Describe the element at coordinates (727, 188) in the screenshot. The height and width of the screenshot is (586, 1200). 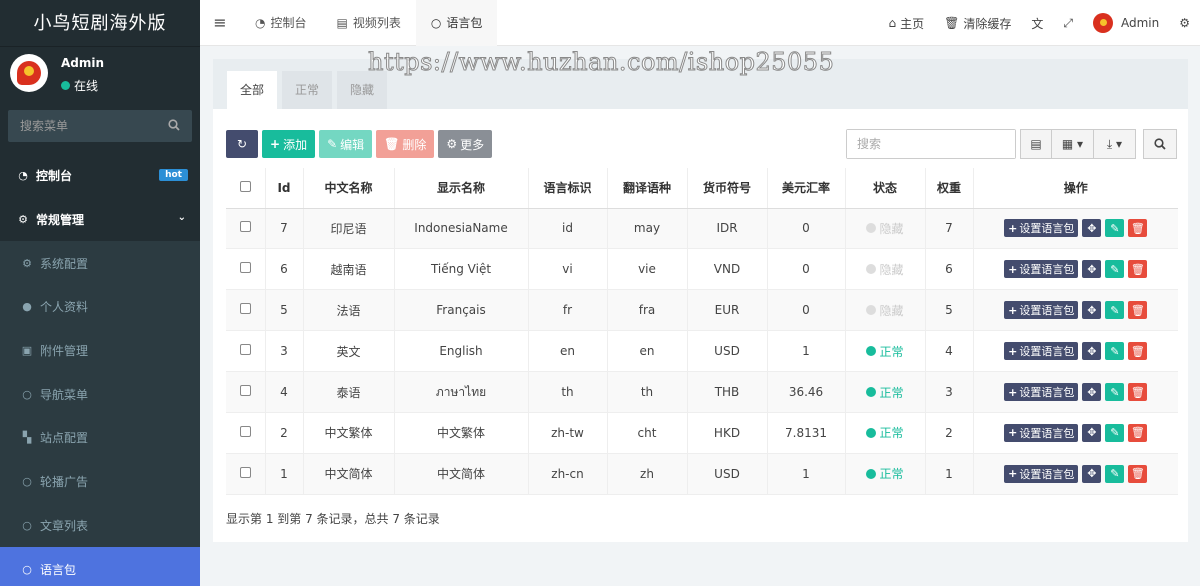
I see `col-currency: 货币符号` at that location.